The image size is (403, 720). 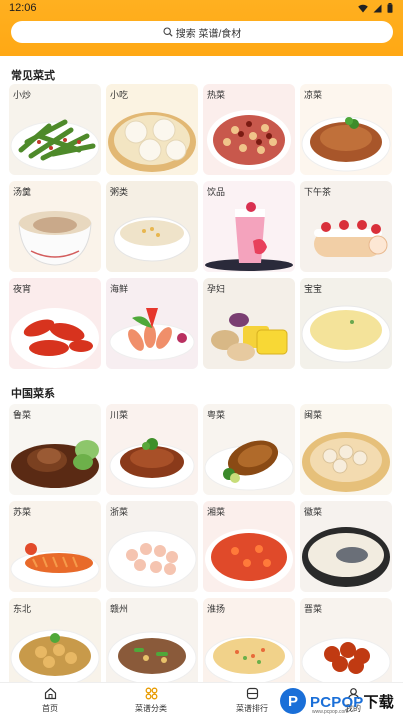 I want to click on category-card: 凉菜, so click(x=346, y=129).